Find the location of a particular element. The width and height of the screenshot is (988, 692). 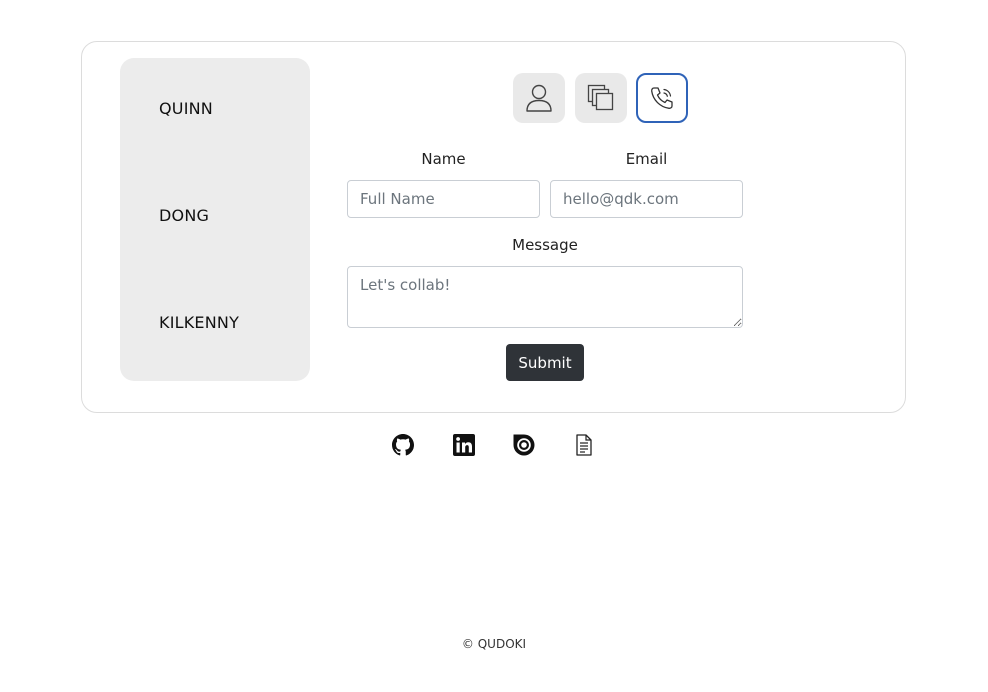

email-label: Email is located at coordinates (646, 159).